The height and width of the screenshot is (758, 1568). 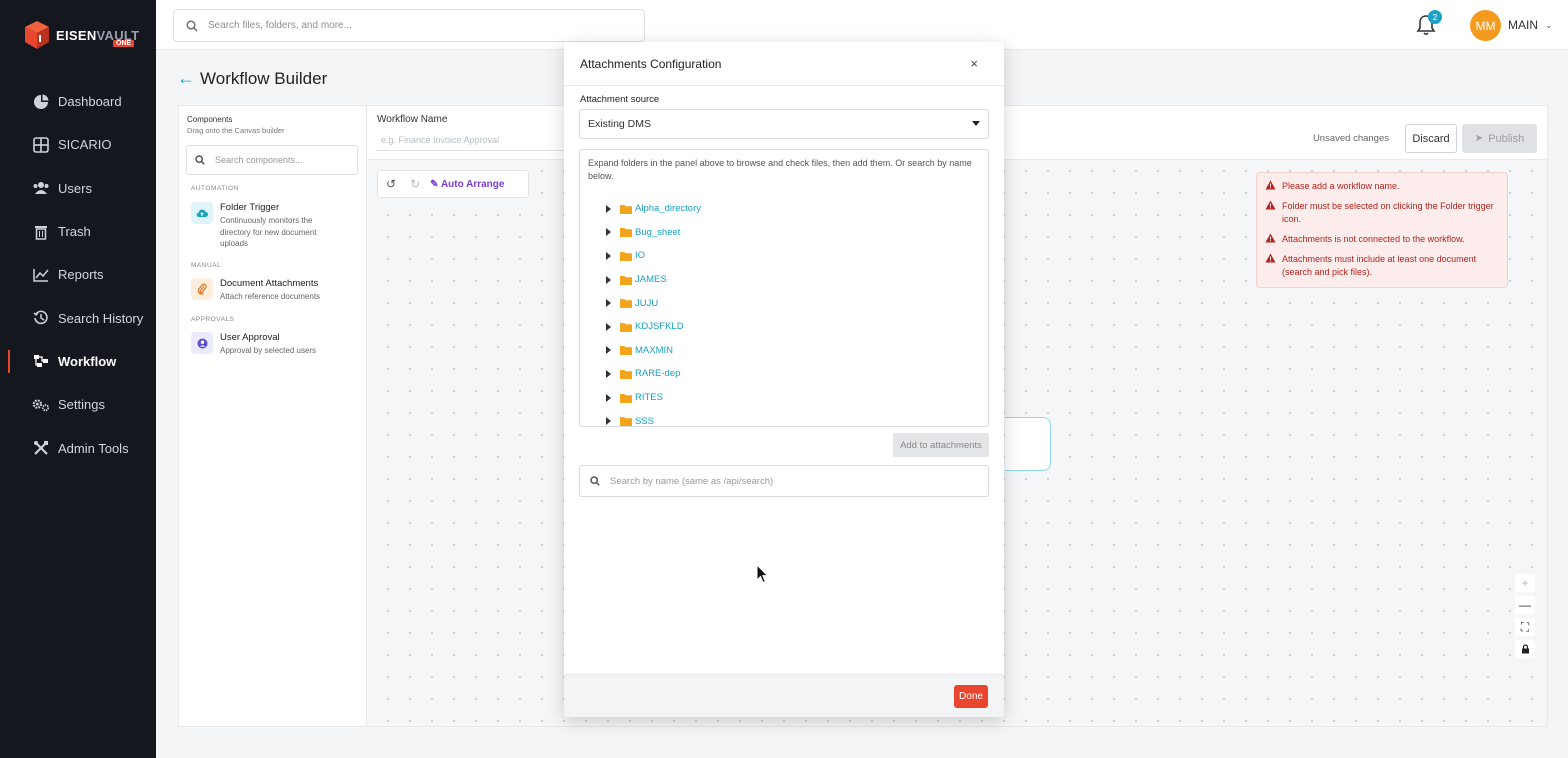 What do you see at coordinates (41, 318) in the screenshot?
I see `history-icon` at bounding box center [41, 318].